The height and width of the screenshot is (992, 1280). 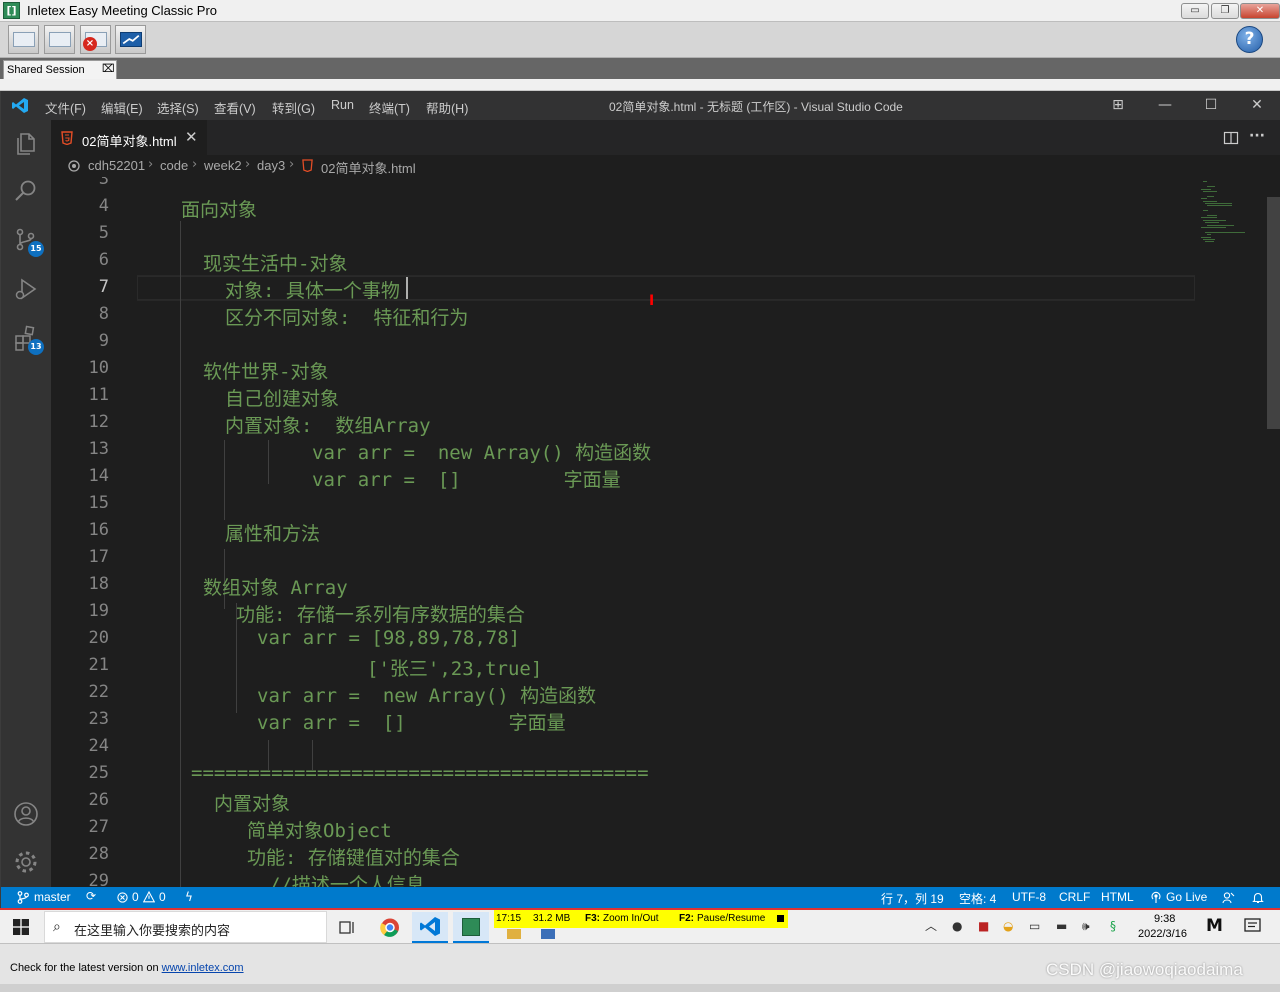 What do you see at coordinates (389, 107) in the screenshot?
I see `menu-terminal: 终端(T)` at bounding box center [389, 107].